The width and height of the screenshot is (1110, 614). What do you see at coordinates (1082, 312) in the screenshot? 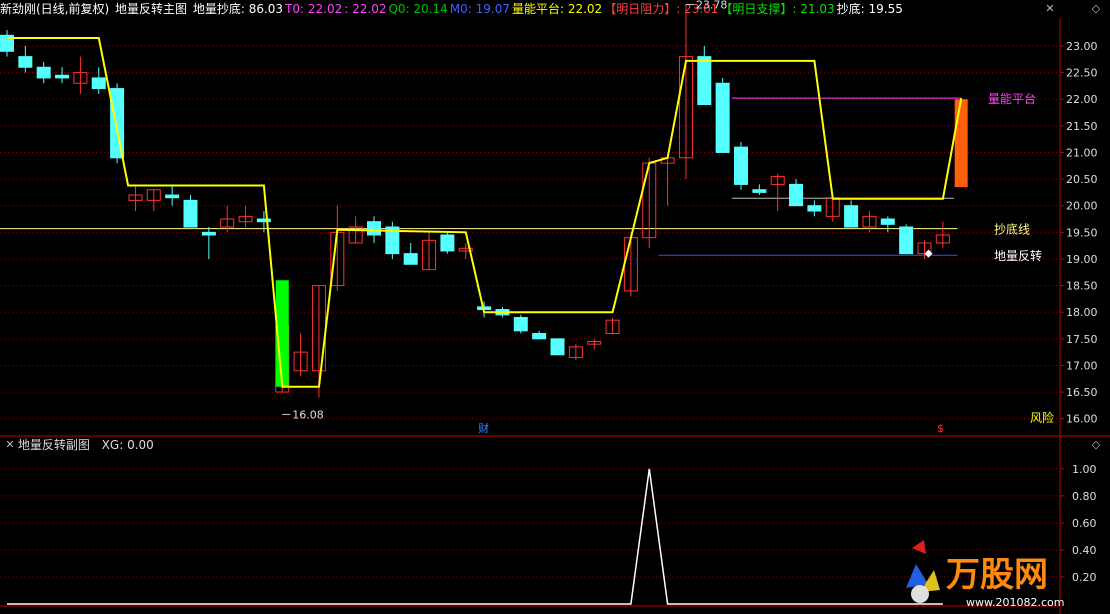
I see `y-tick-label-10: 18.00` at bounding box center [1082, 312].